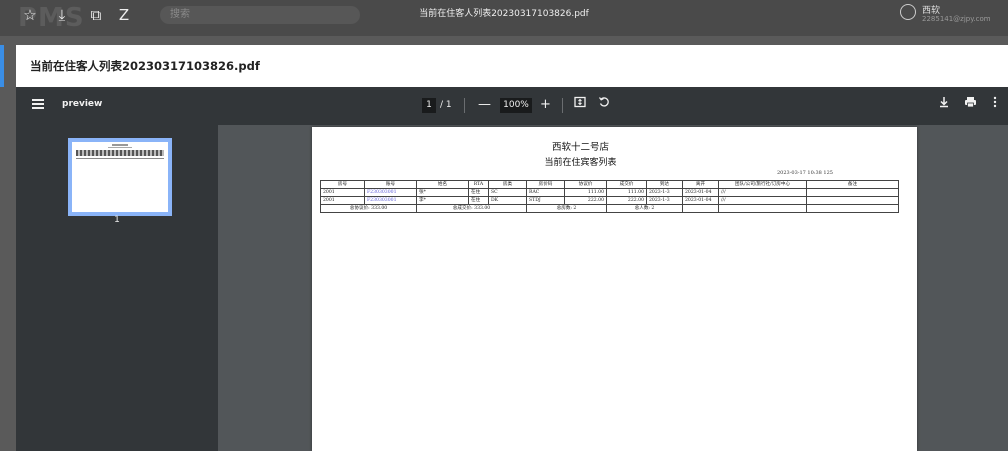 The image size is (1008, 451). What do you see at coordinates (664, 184) in the screenshot?
I see `column-header: 到达` at bounding box center [664, 184].